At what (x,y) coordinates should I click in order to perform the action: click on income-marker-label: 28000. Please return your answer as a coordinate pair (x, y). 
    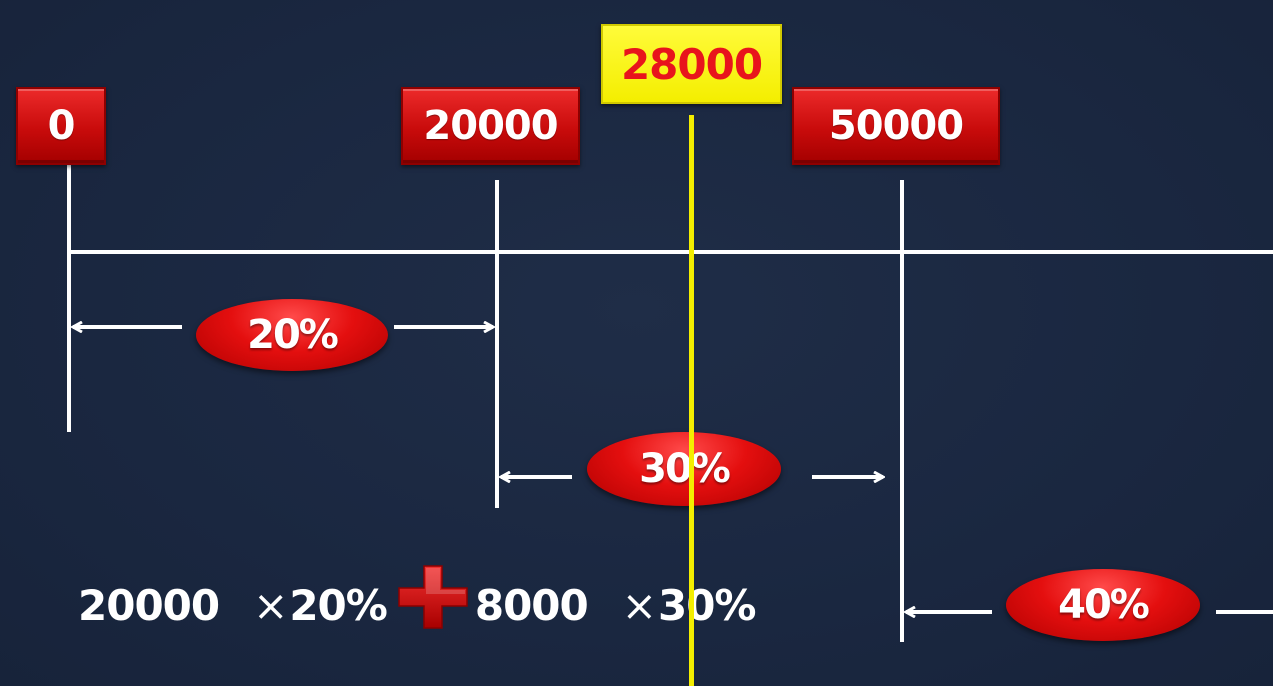
    Looking at the image, I should click on (691, 64).